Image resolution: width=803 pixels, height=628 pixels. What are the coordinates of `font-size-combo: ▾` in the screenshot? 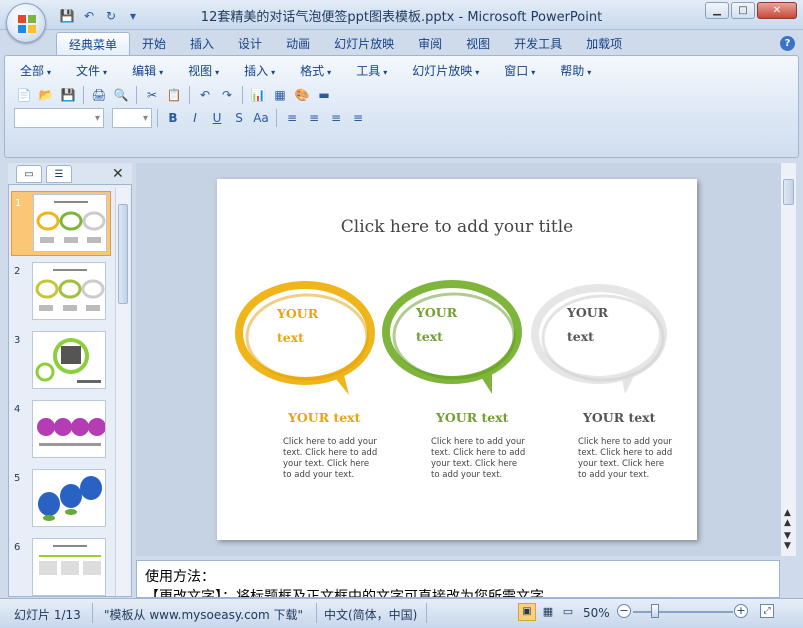 It's located at (132, 118).